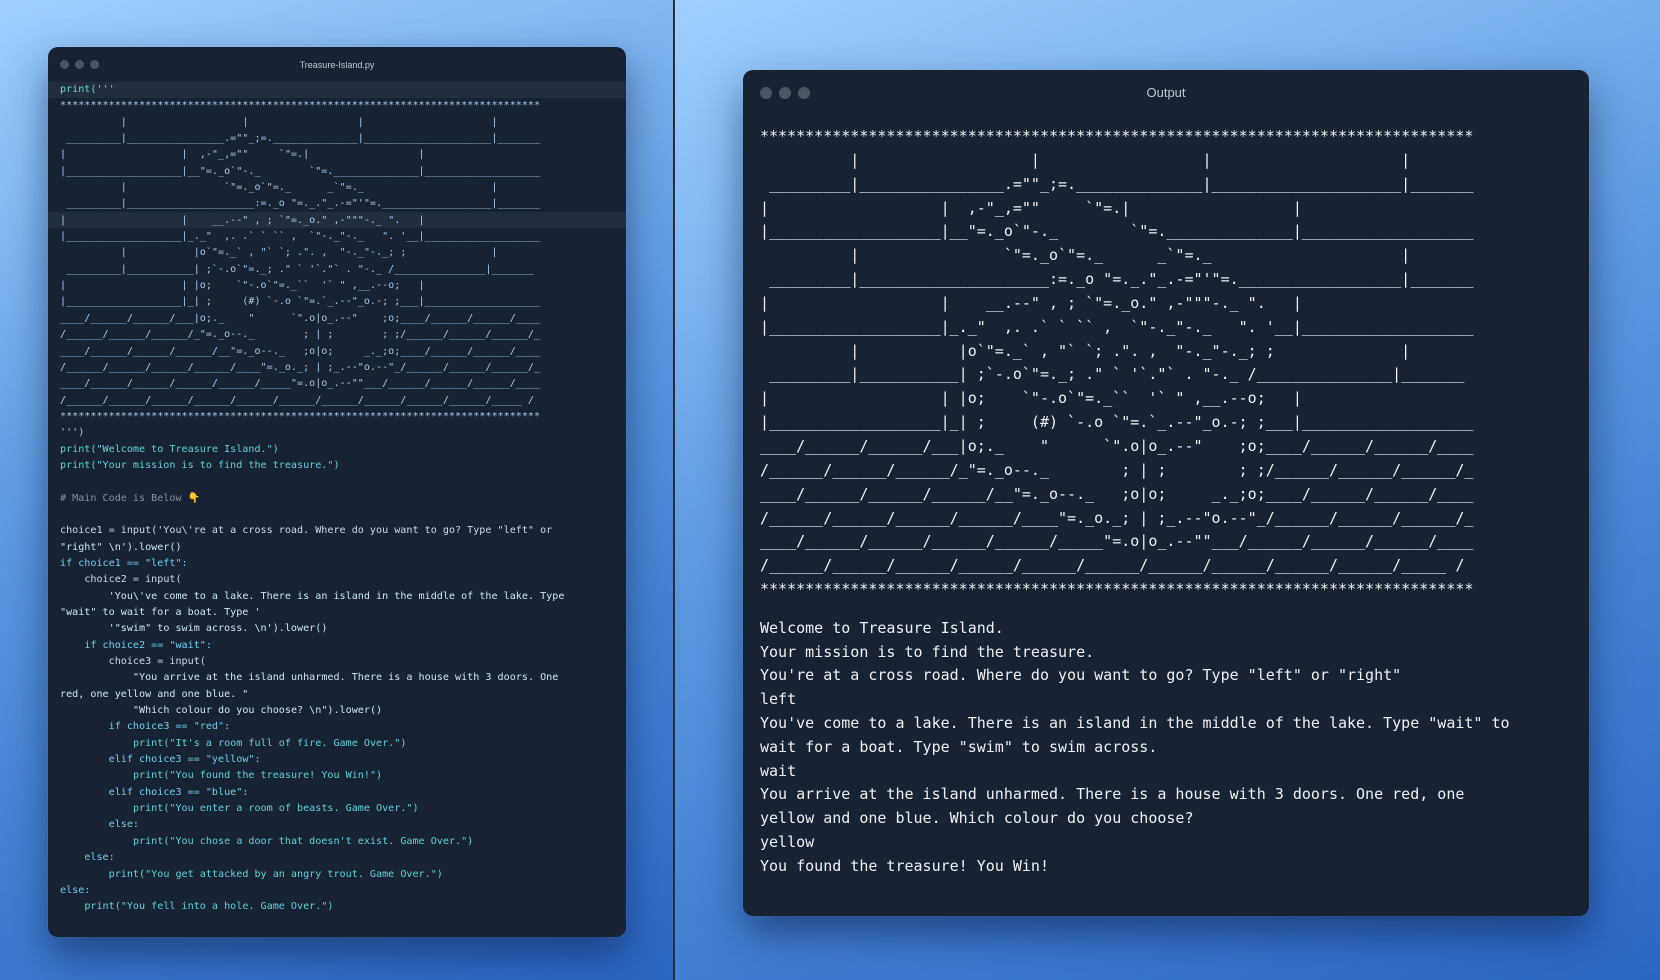  I want to click on code-line: '"swim" to swim across. \n').lower(), so click(194, 629).